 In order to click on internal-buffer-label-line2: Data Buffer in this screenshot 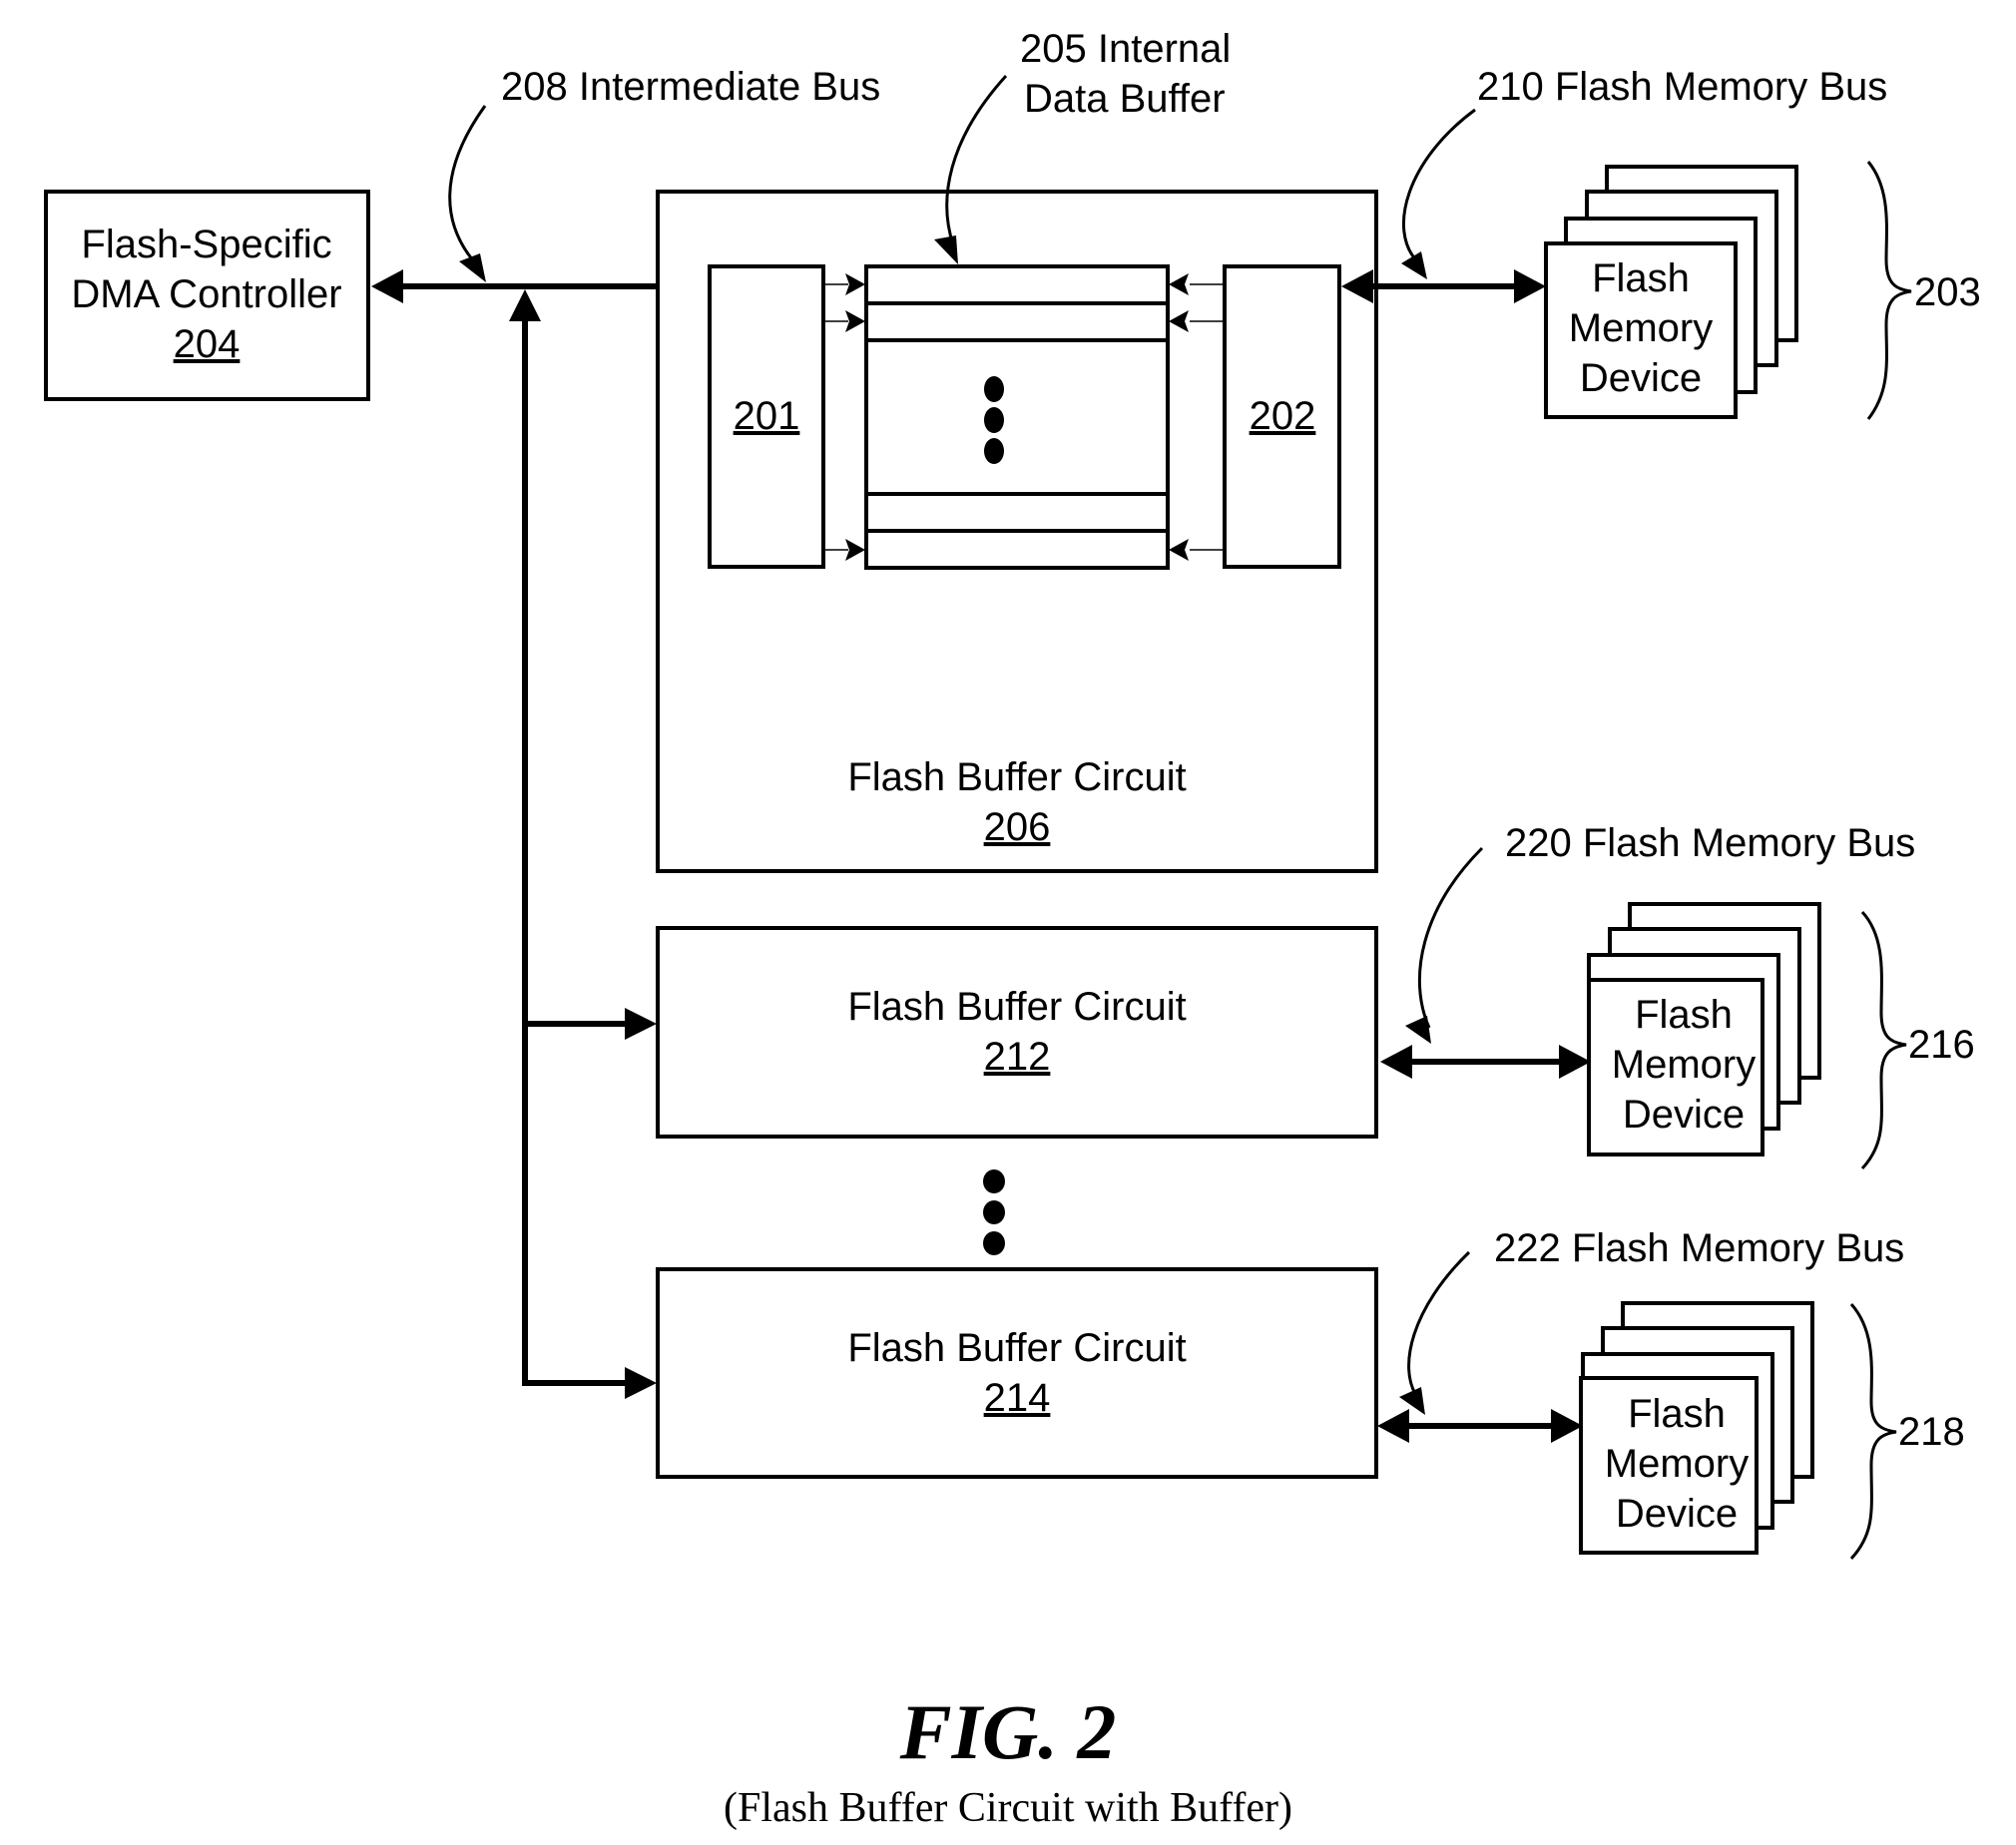, I will do `click(1125, 99)`.